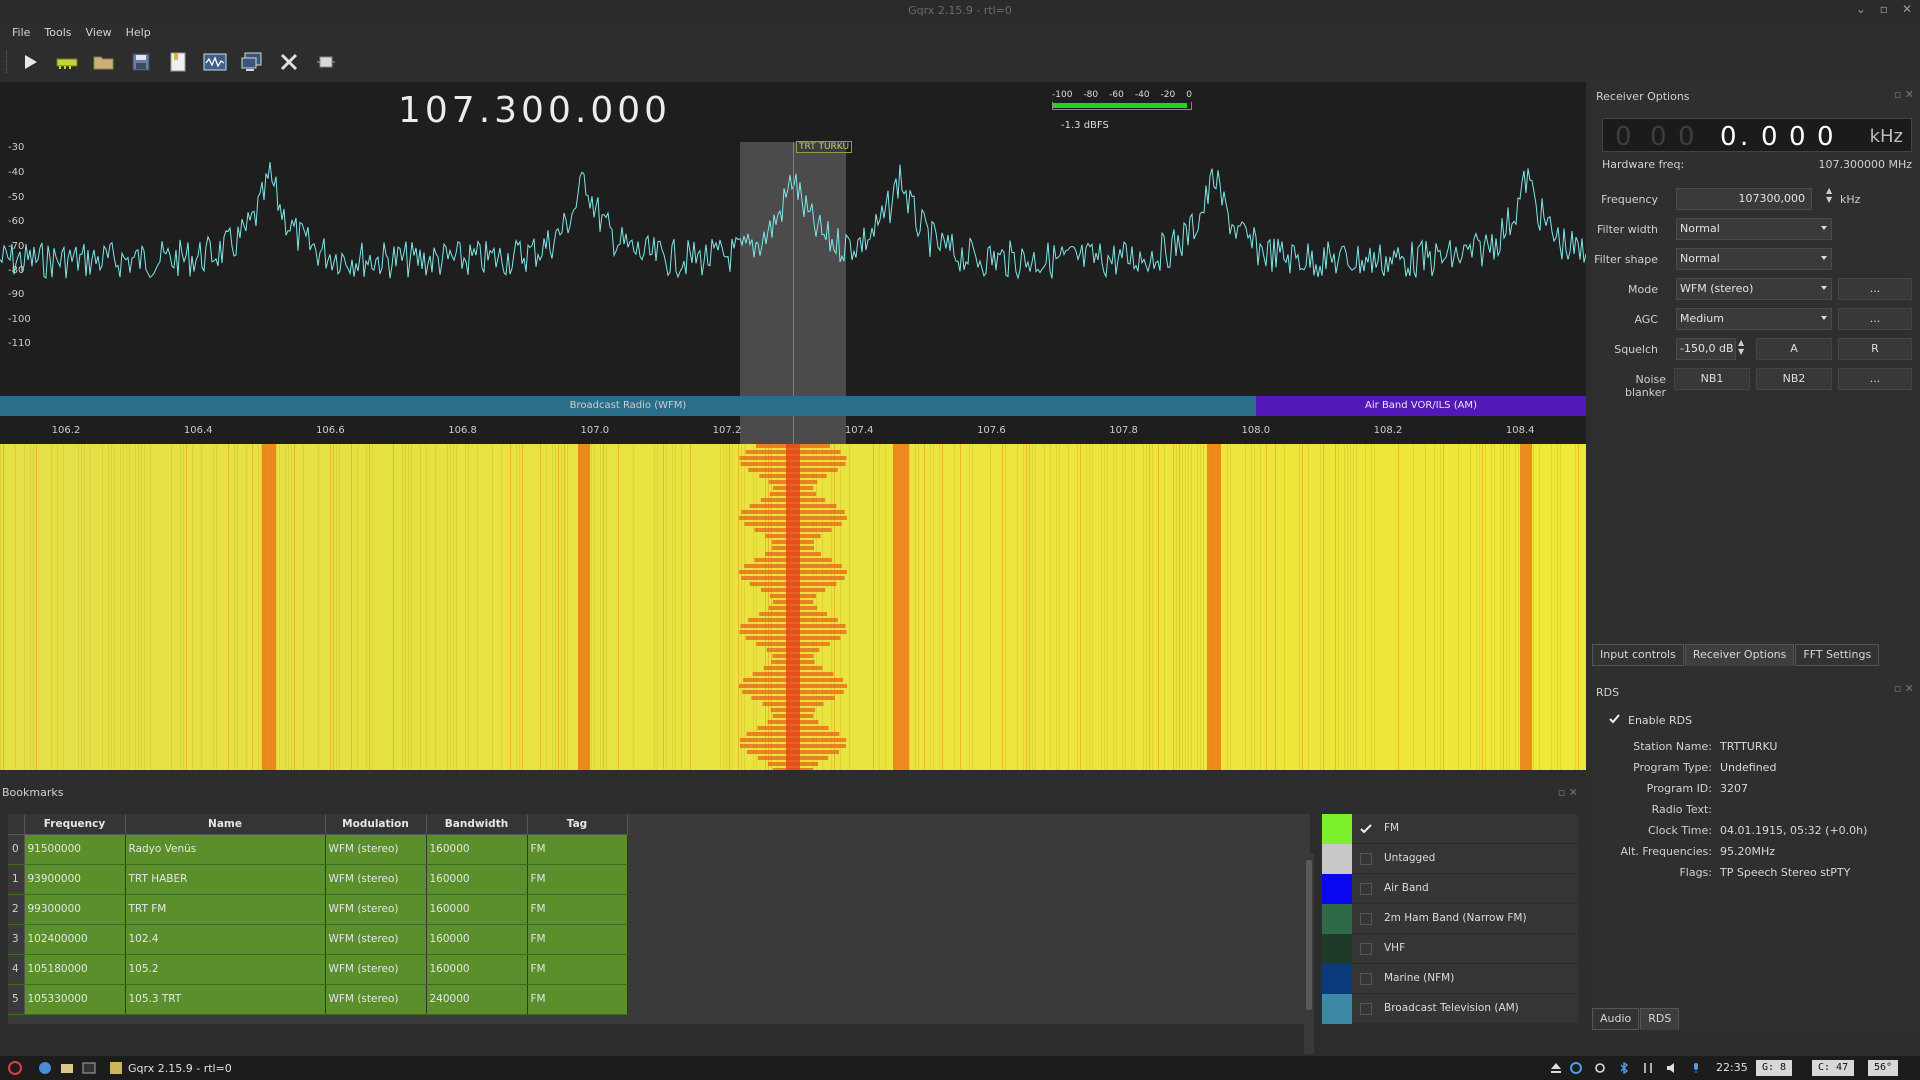 This screenshot has width=1920, height=1080. I want to click on remote-control-icon, so click(252, 62).